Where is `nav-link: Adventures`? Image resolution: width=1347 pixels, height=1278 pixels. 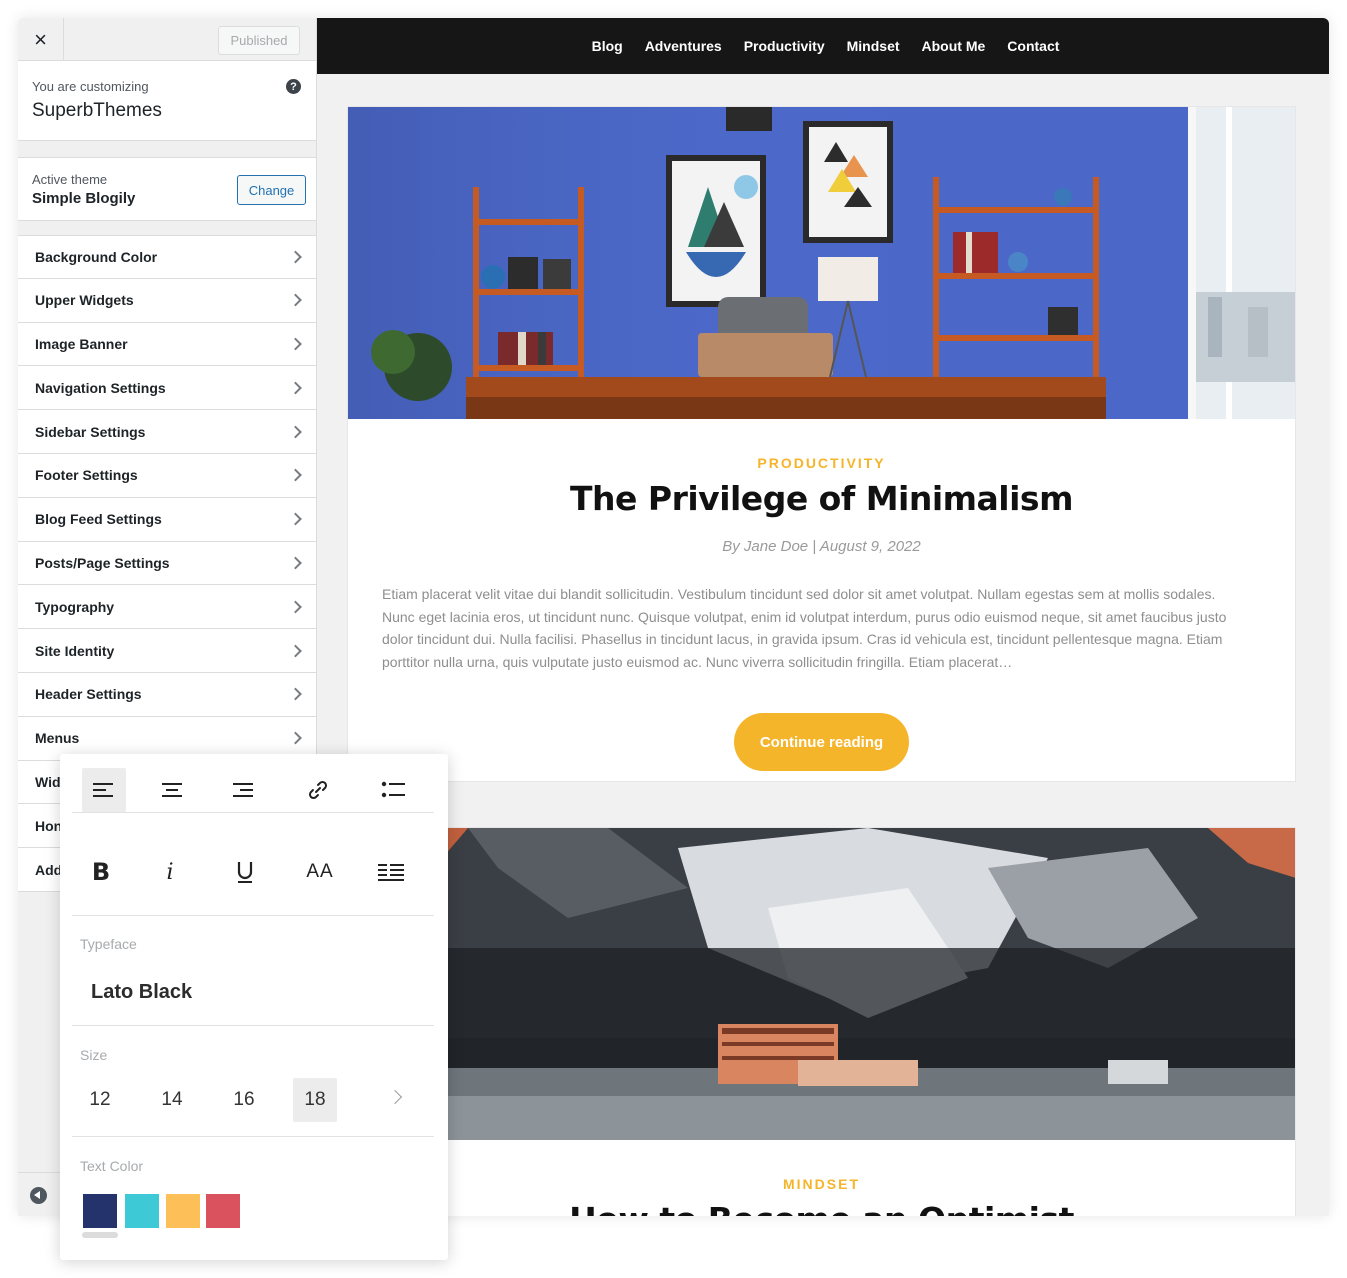
nav-link: Adventures is located at coordinates (683, 46).